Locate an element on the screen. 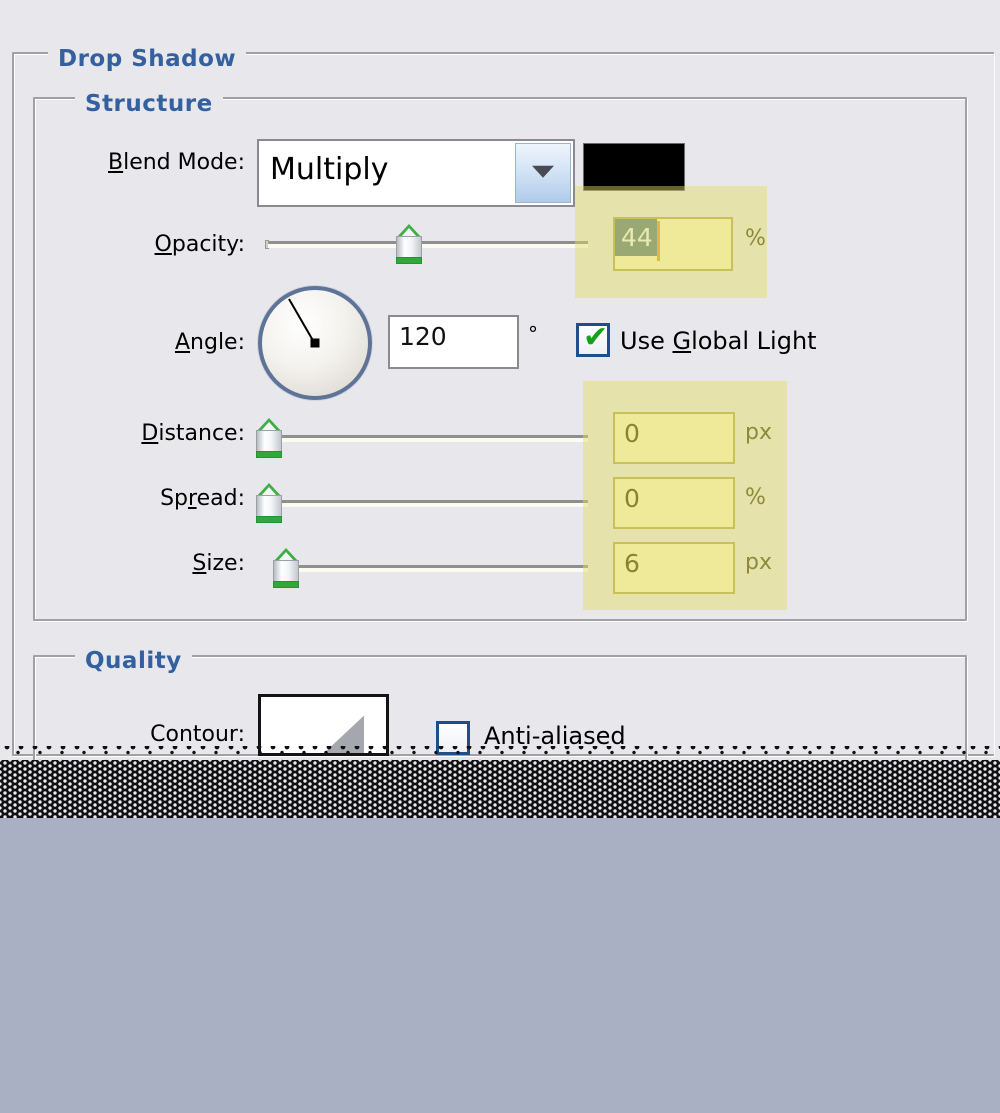  opacity-slider-thumb is located at coordinates (409, 244).